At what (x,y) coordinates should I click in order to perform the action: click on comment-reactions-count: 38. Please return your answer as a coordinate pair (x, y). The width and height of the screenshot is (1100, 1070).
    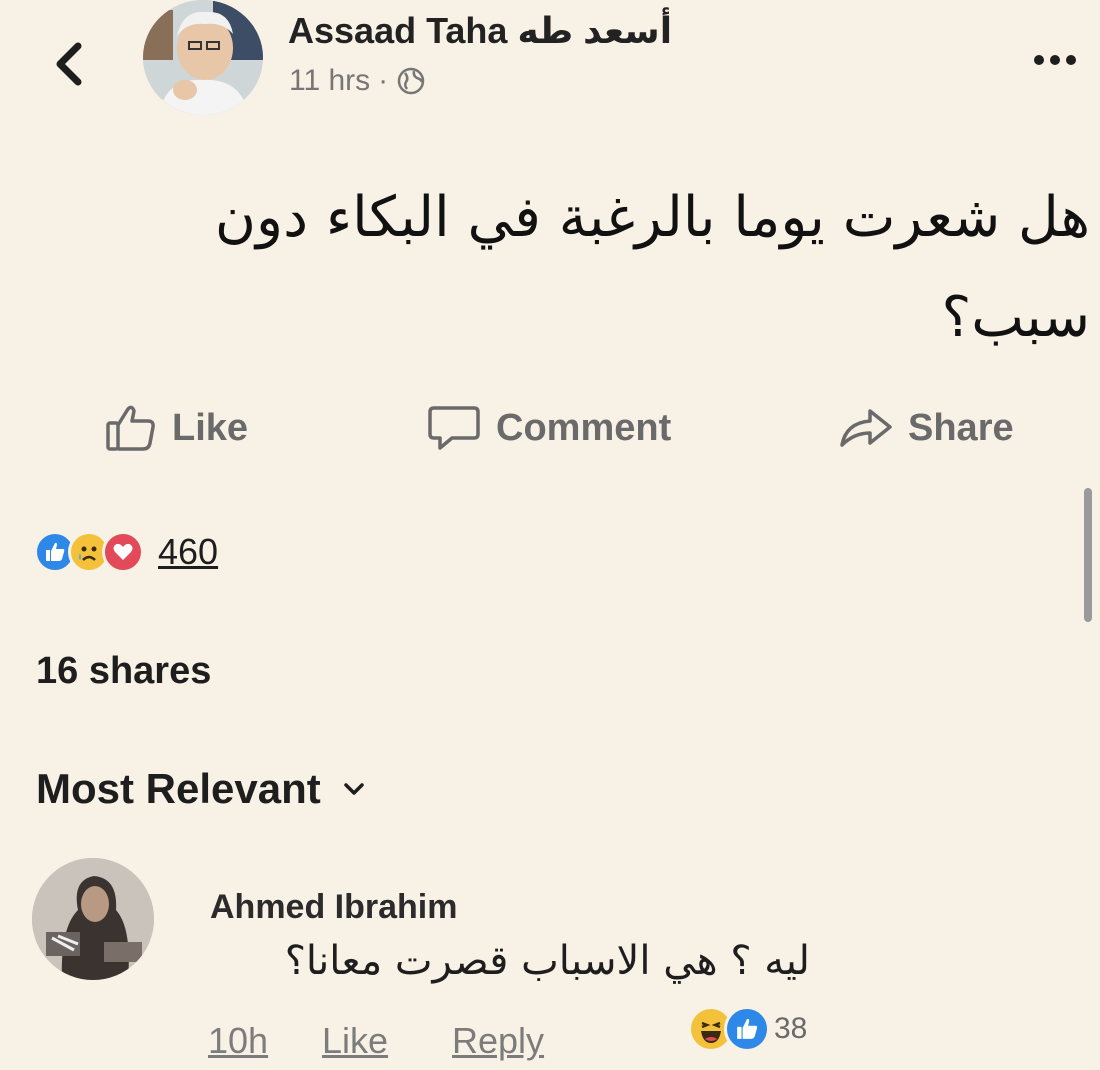
    Looking at the image, I should click on (791, 1028).